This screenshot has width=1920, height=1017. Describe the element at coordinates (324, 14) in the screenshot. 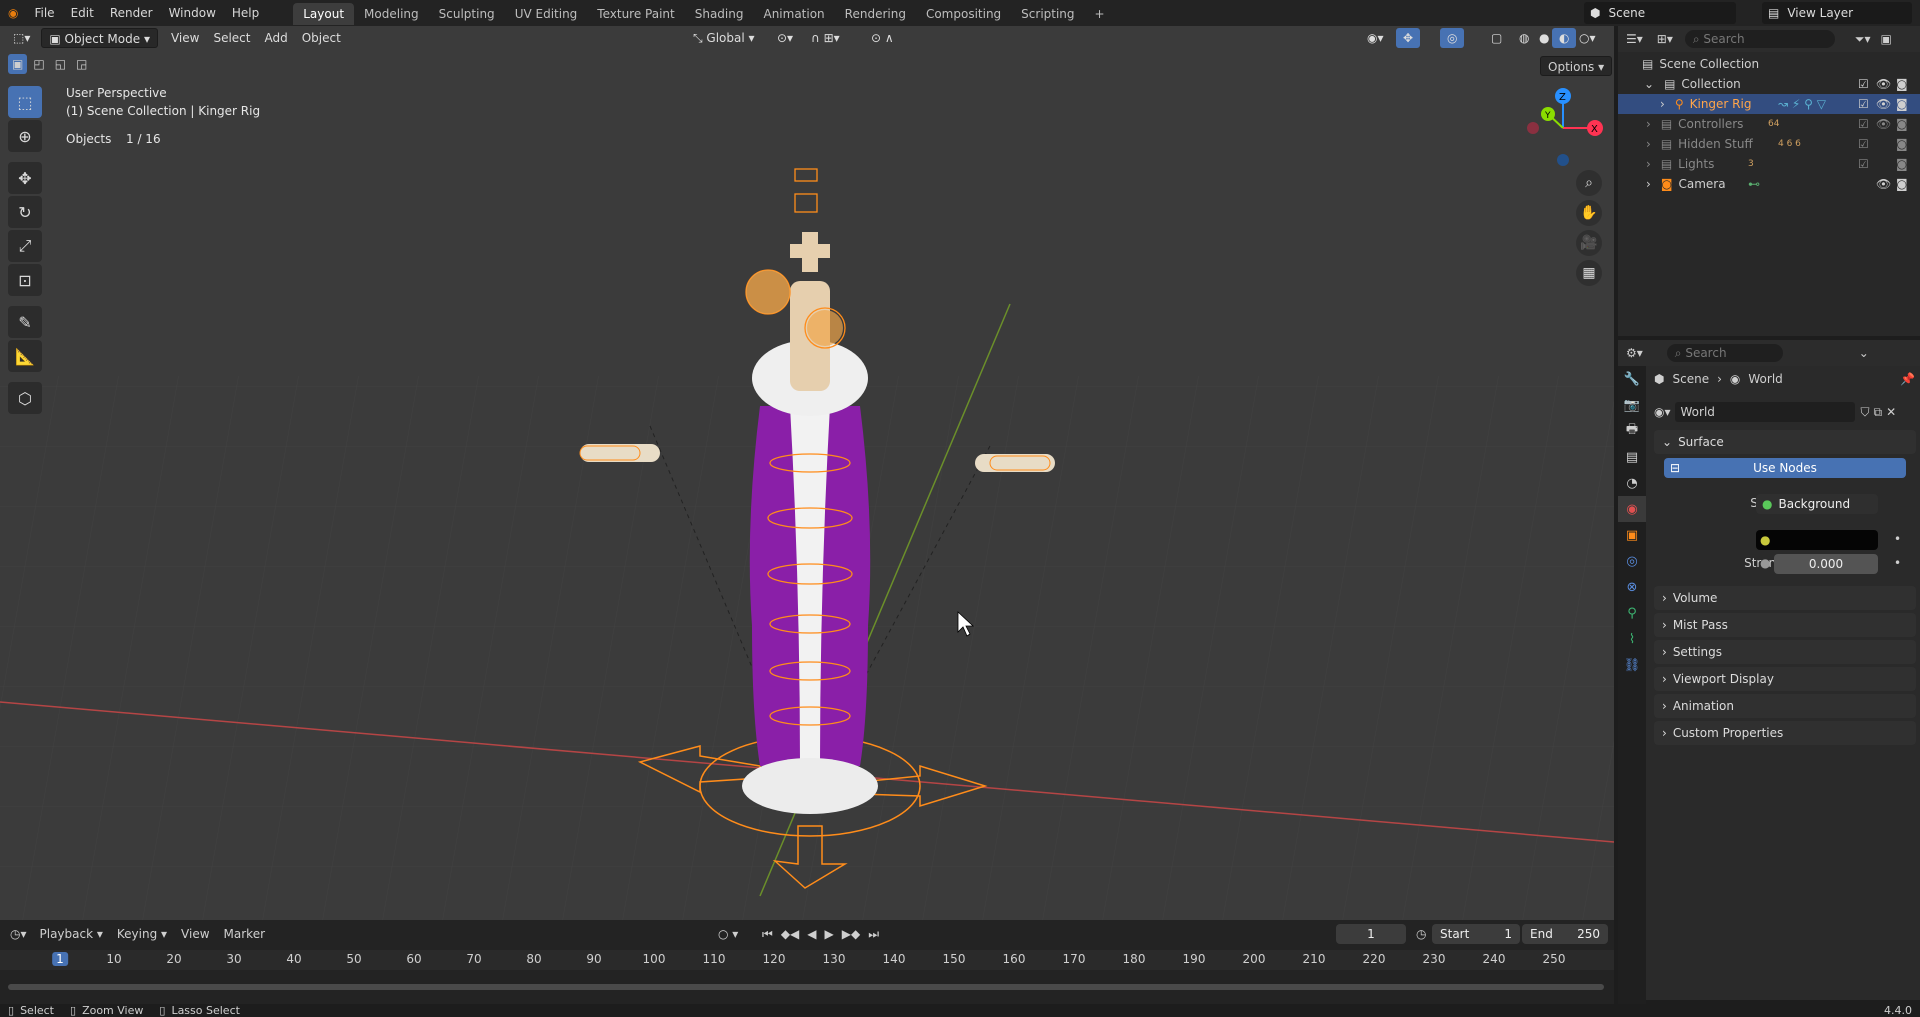

I see `tab-layout: Layout` at that location.